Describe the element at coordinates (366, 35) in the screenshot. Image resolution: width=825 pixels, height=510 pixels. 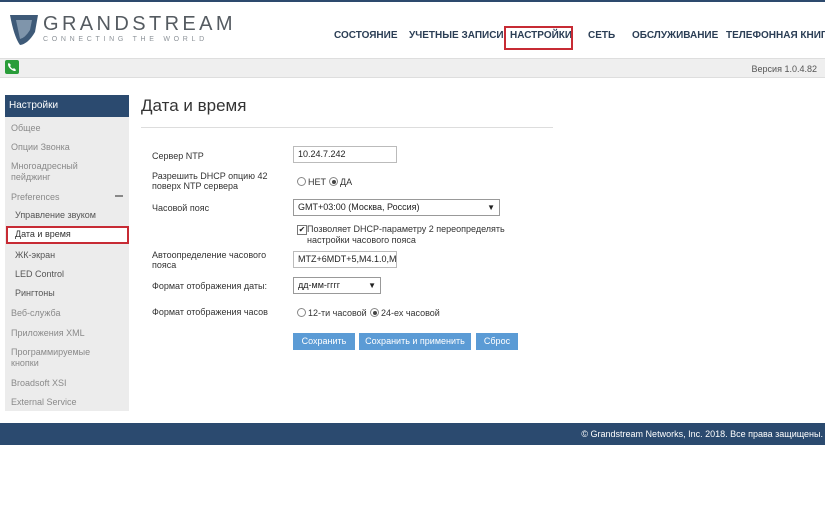
I see `nav-status: СОСТОЯНИЕ` at that location.